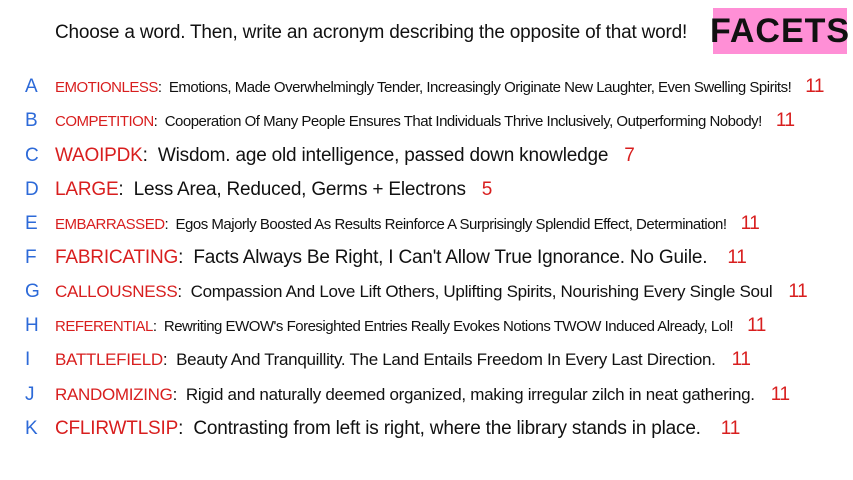  I want to click on entry-word: EMOTIONLESS, so click(106, 87).